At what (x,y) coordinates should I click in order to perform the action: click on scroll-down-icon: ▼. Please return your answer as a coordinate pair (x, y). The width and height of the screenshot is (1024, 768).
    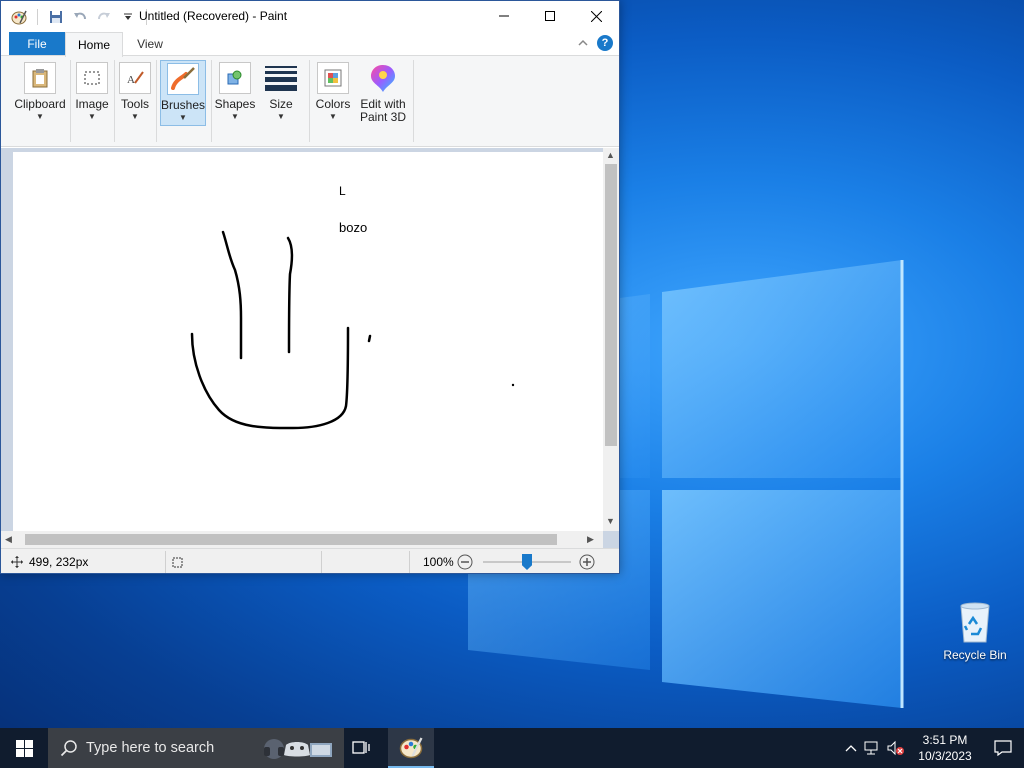
    Looking at the image, I should click on (610, 521).